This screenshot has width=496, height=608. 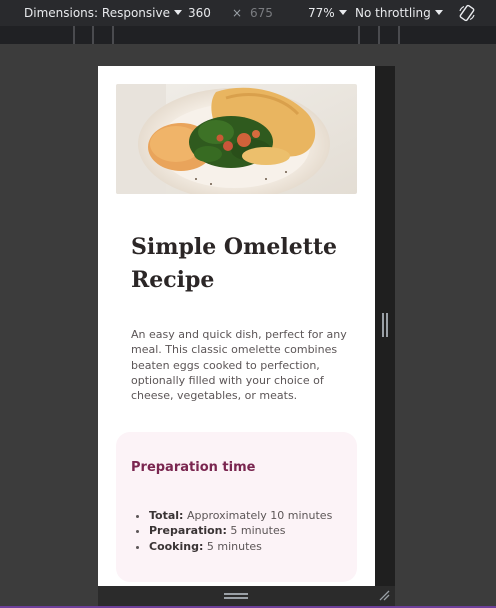 I want to click on list-item: Preparation: 5 minutes, so click(x=240, y=530).